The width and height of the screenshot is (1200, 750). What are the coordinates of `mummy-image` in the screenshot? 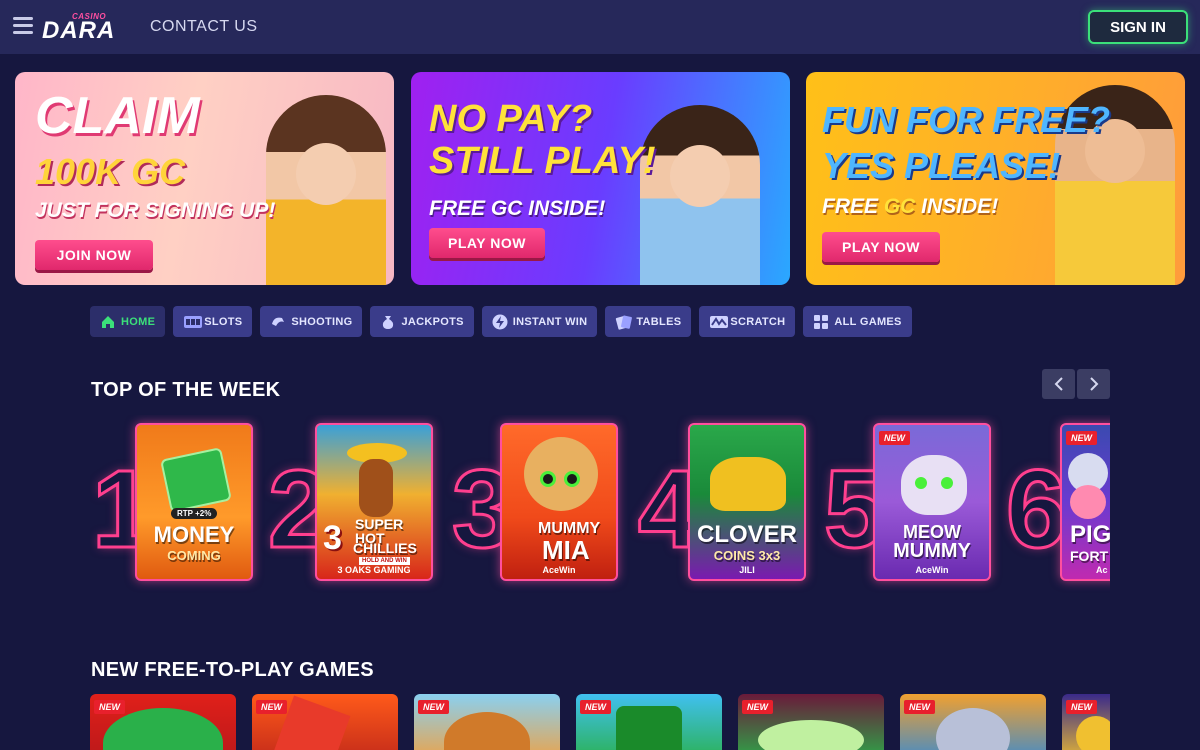 It's located at (561, 474).